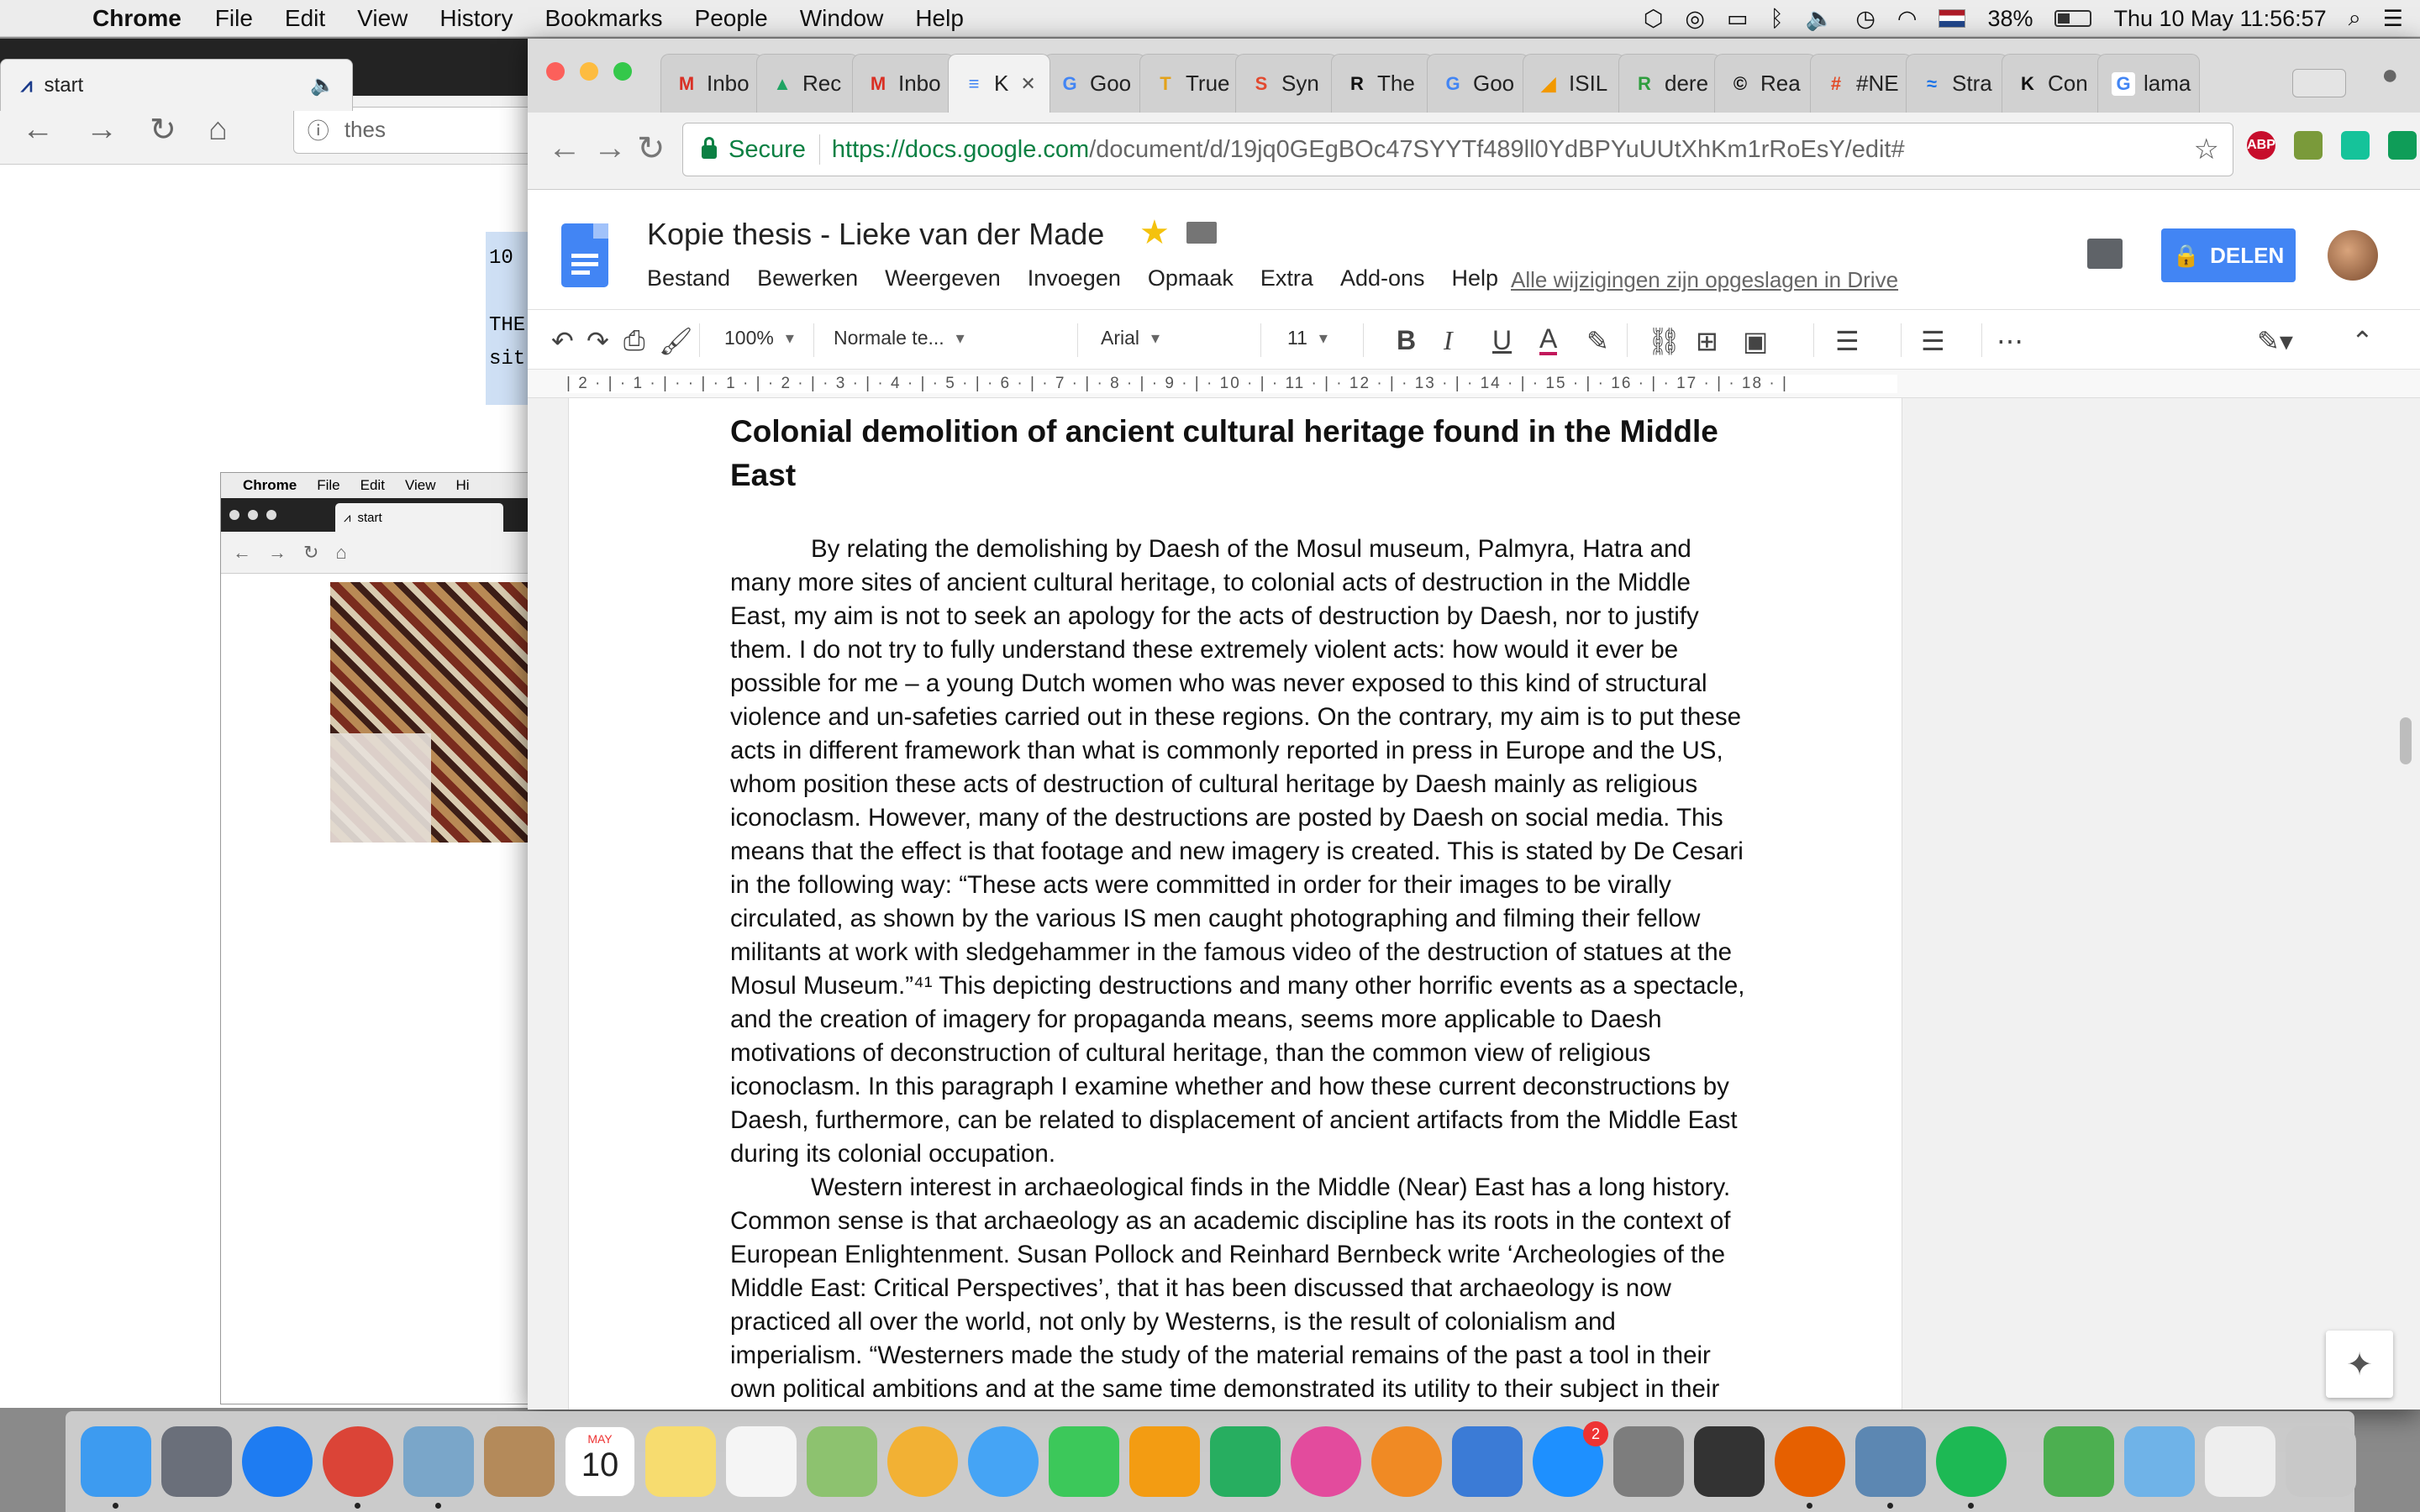 This screenshot has height=1512, width=2420. What do you see at coordinates (622, 71) in the screenshot?
I see `zoom-window-button` at bounding box center [622, 71].